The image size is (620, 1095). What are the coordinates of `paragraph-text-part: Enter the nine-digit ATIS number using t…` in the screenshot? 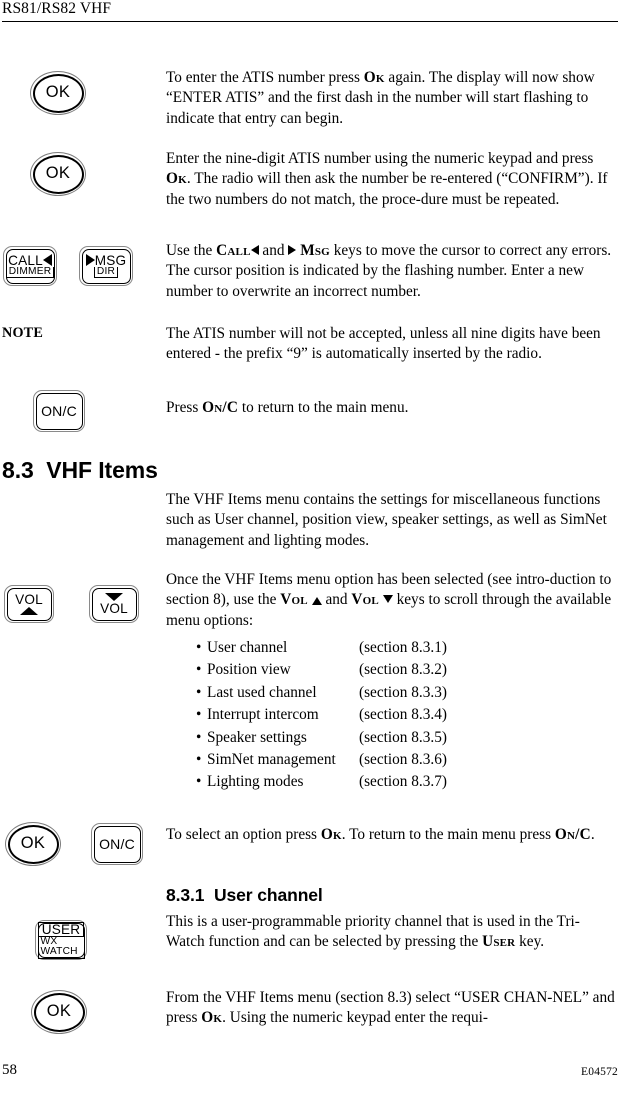 It's located at (380, 158).